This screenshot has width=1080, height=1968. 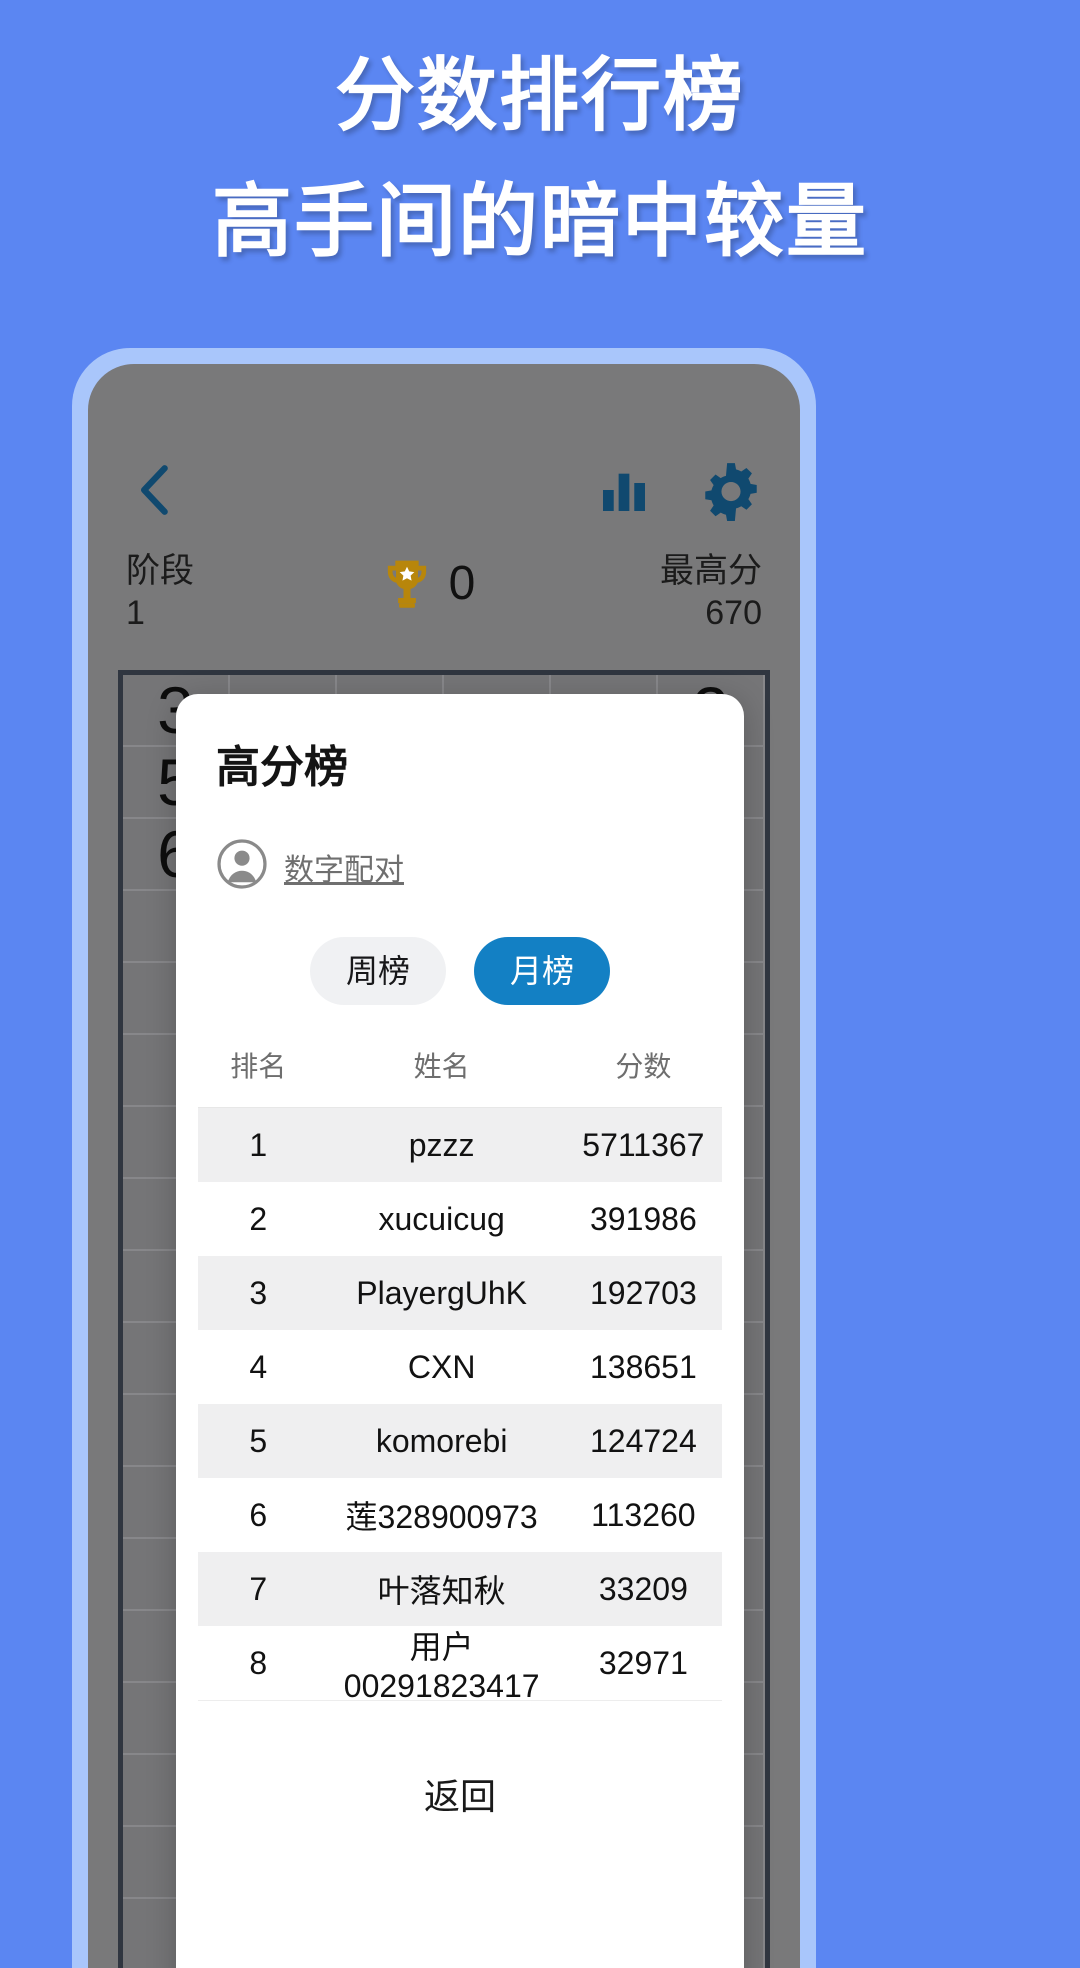 What do you see at coordinates (643, 1588) in the screenshot?
I see `cell-score: 33209` at bounding box center [643, 1588].